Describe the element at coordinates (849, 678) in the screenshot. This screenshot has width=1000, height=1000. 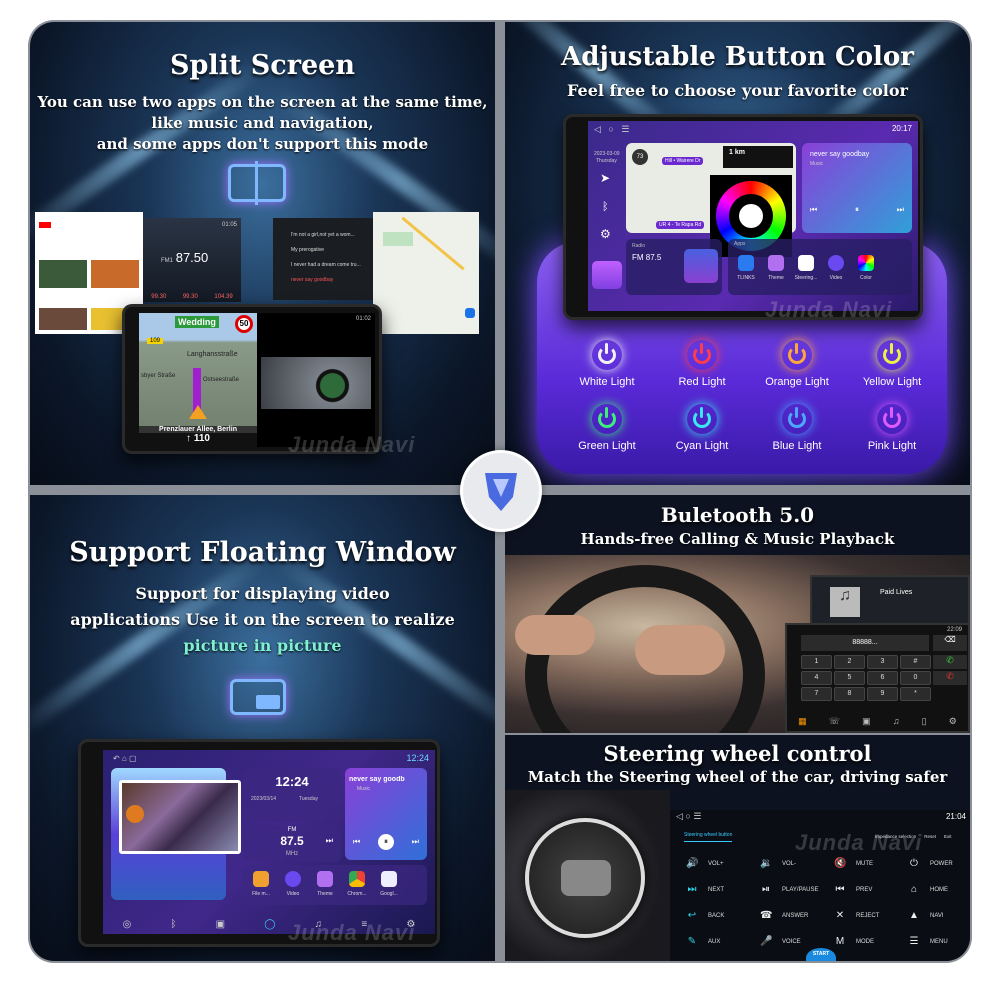
I see `dial-key: 5` at that location.